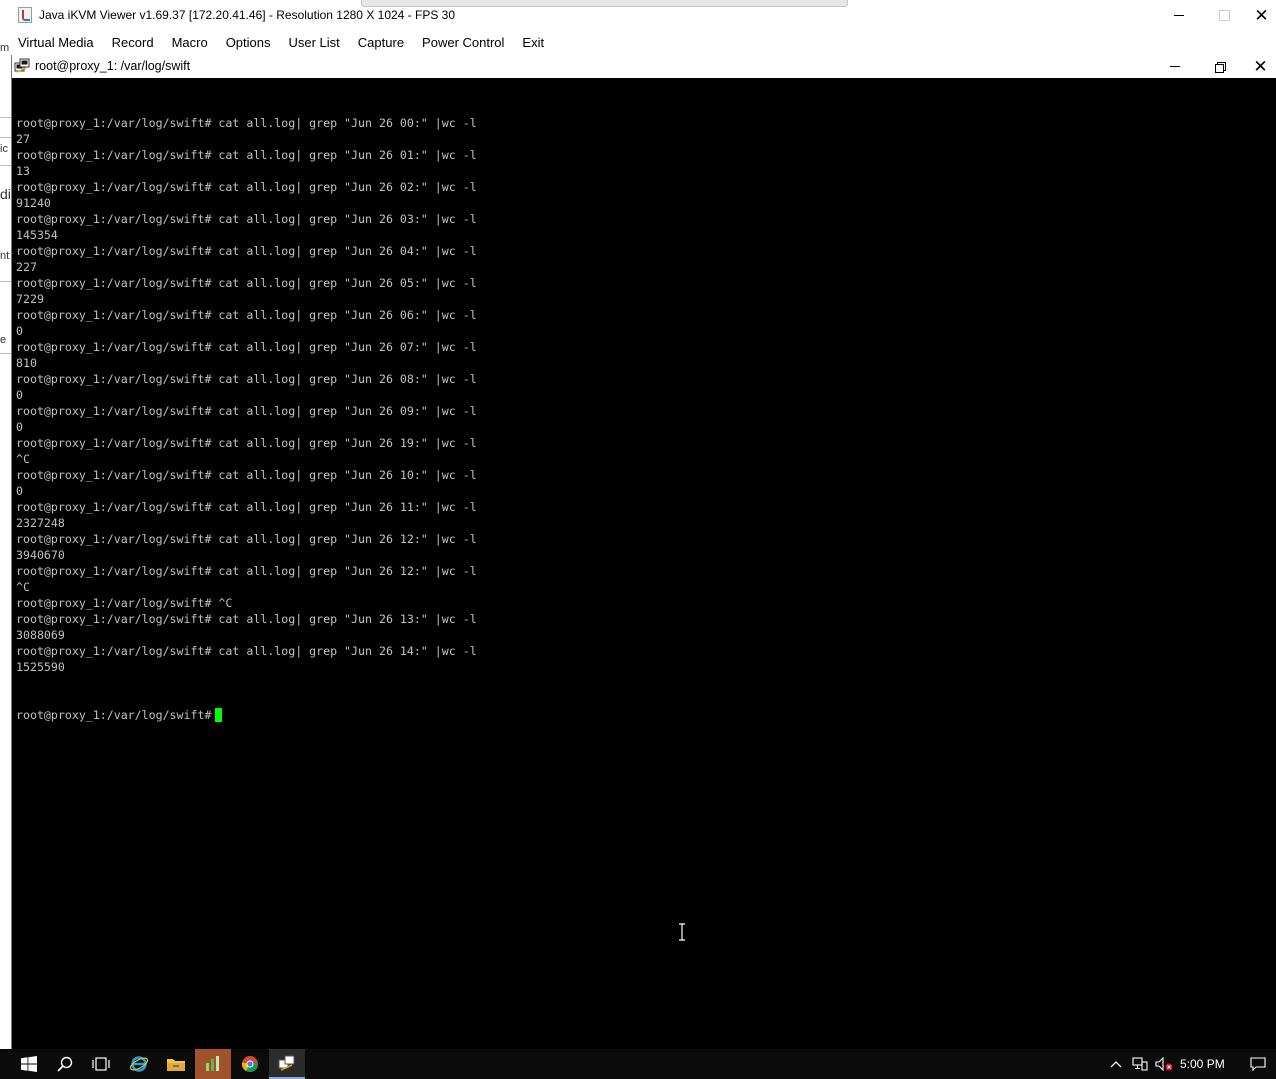 This screenshot has height=1079, width=1276. What do you see at coordinates (25, 15) in the screenshot?
I see `java-app-icon` at bounding box center [25, 15].